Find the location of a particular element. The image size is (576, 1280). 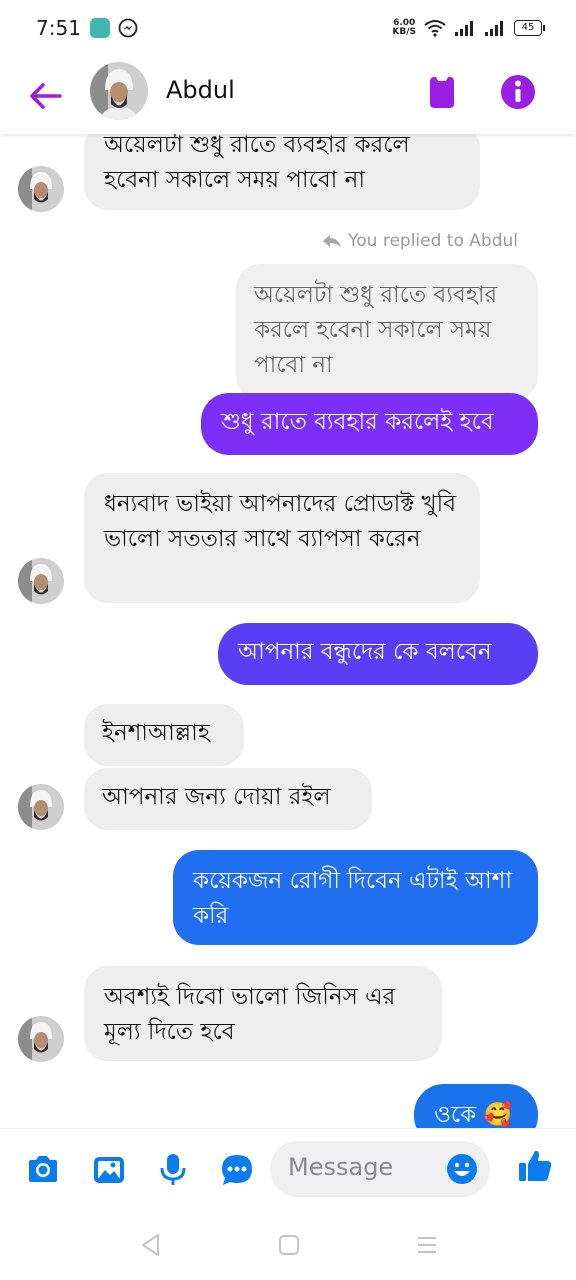

emoji-icon is located at coordinates (462, 1169).